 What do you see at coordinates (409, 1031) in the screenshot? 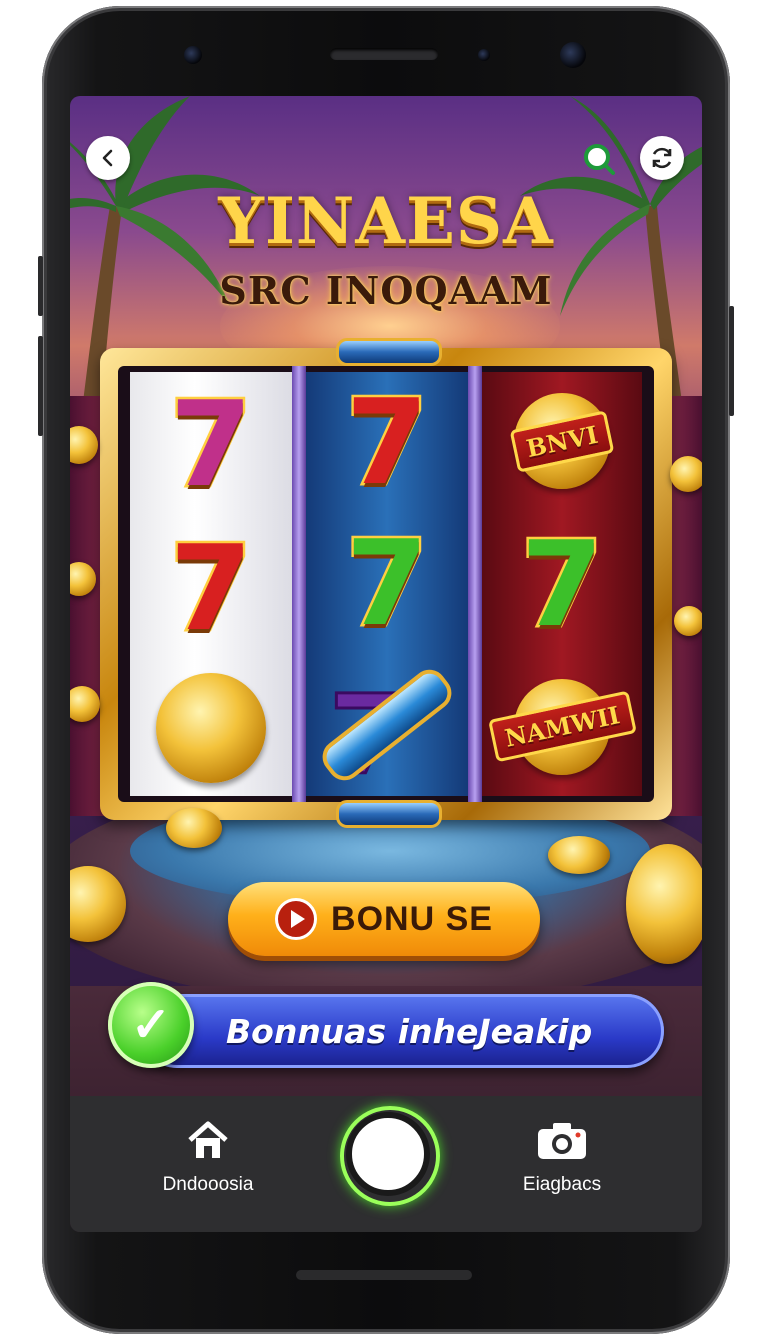
I see `bonus-banner-label: Bonnuas inheJeakip` at bounding box center [409, 1031].